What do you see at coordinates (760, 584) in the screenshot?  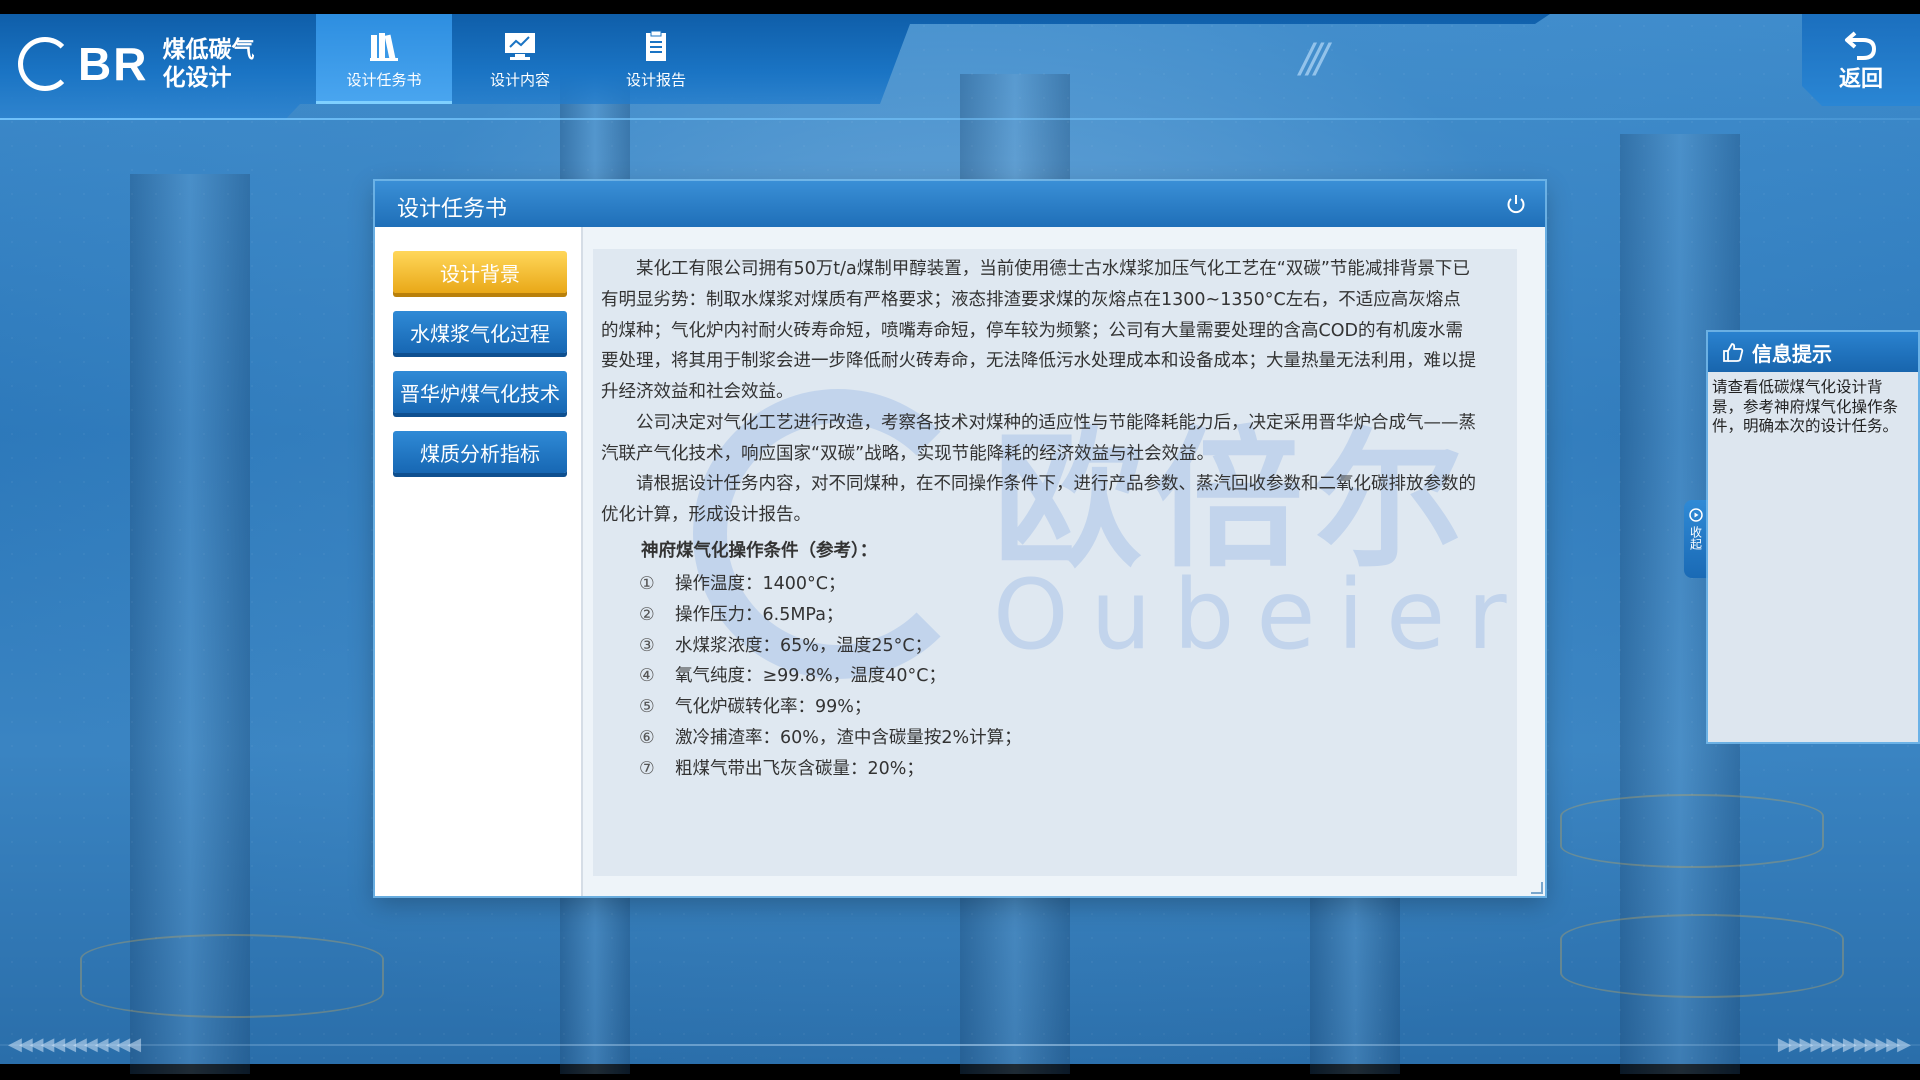 I see `item-text: 操作温度：1400°C；` at bounding box center [760, 584].